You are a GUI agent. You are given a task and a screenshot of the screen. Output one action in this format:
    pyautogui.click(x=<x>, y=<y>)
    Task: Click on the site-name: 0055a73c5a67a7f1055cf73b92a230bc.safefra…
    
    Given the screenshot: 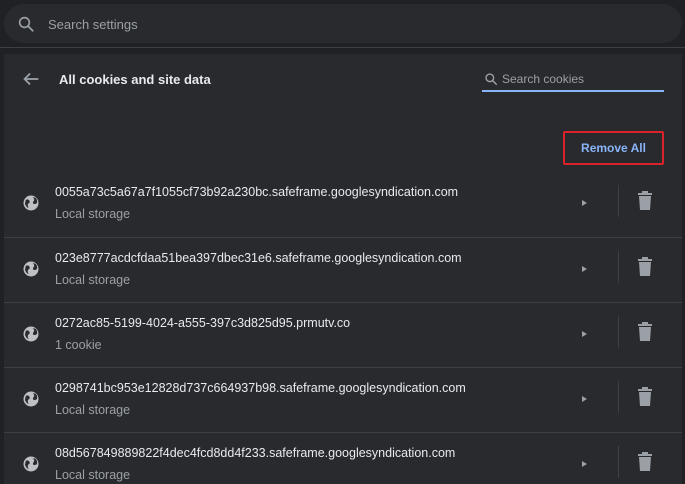 What is the action you would take?
    pyautogui.click(x=257, y=192)
    